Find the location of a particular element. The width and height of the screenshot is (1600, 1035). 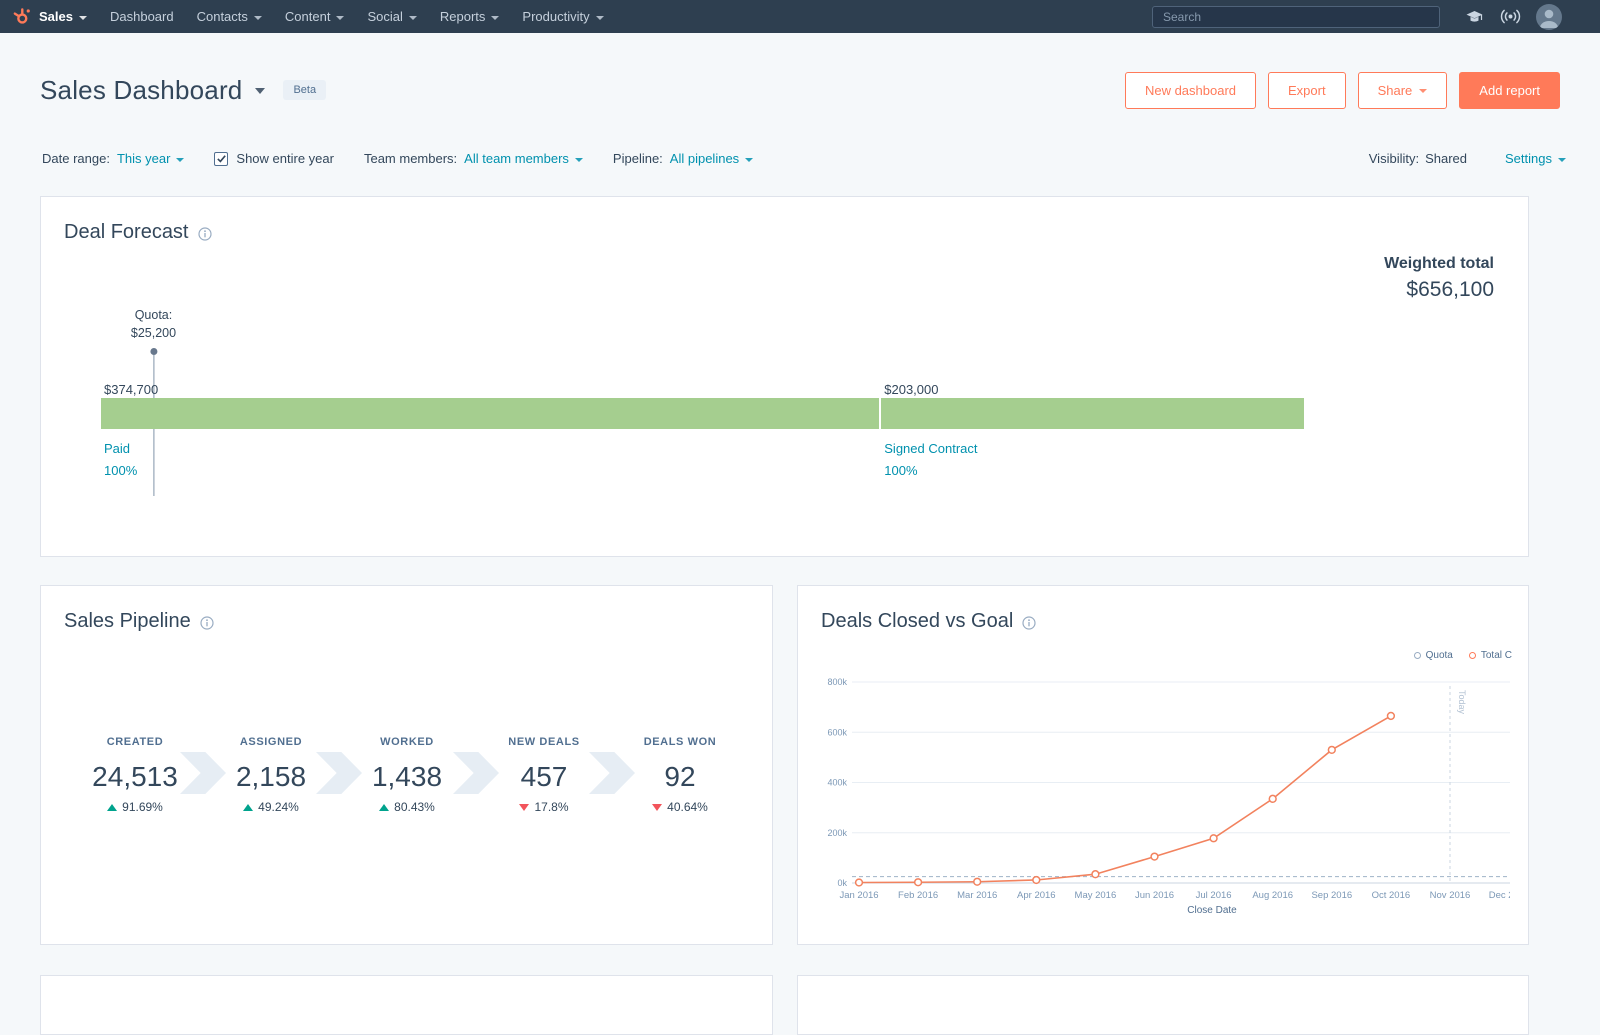

academy-graduation-cap-icon is located at coordinates (1474, 17).